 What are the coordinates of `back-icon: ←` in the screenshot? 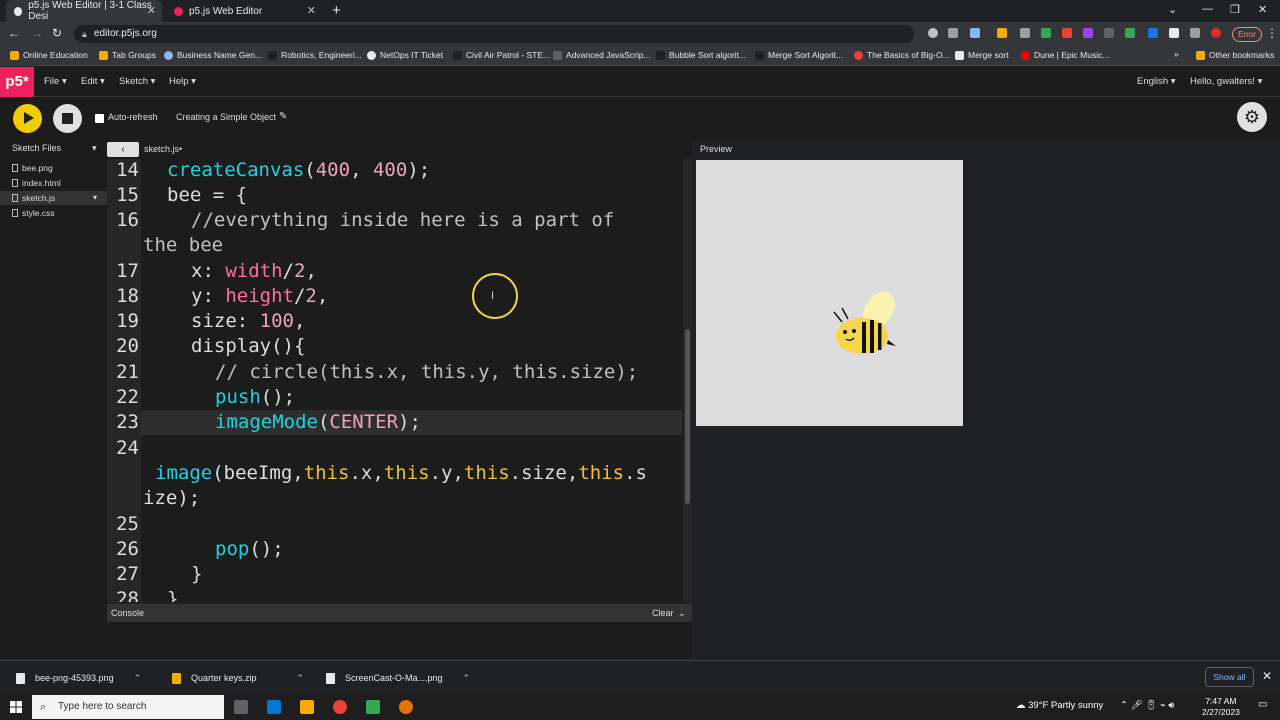 It's located at (14, 33).